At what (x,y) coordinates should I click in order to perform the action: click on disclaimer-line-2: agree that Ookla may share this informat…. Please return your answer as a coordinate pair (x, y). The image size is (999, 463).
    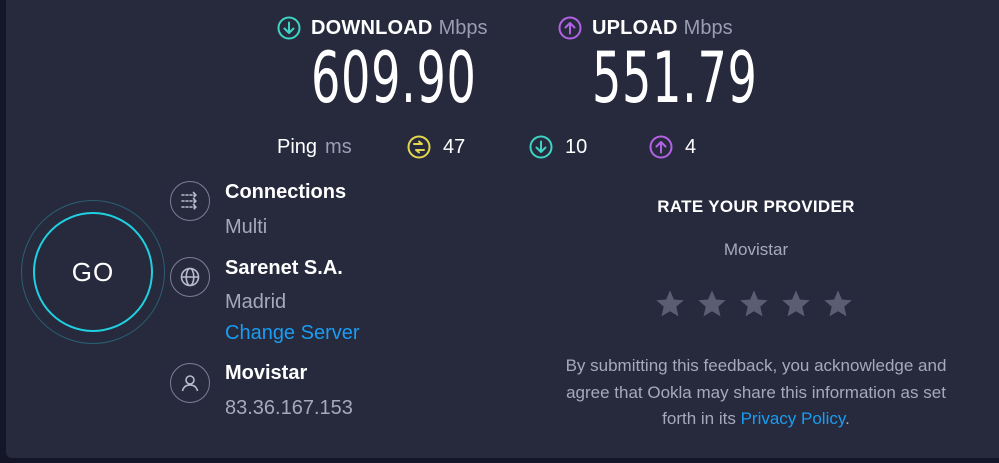
    Looking at the image, I should click on (756, 392).